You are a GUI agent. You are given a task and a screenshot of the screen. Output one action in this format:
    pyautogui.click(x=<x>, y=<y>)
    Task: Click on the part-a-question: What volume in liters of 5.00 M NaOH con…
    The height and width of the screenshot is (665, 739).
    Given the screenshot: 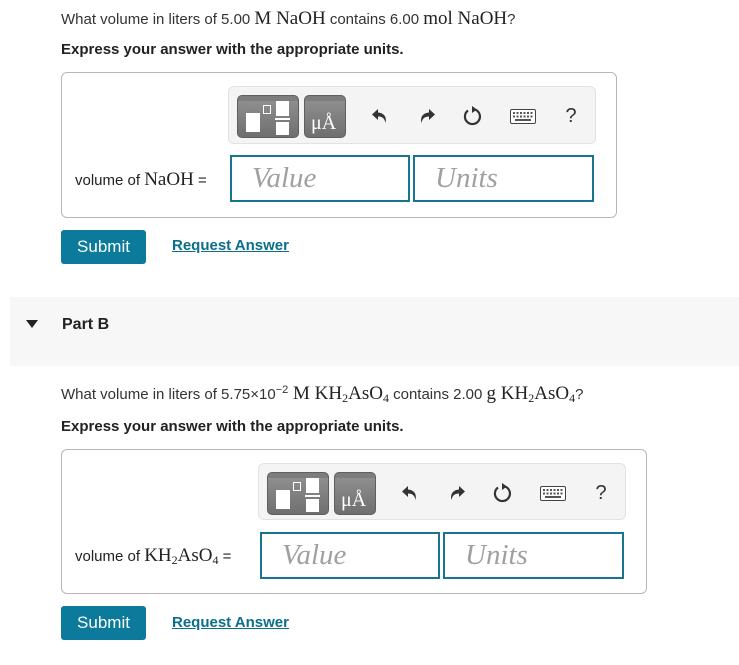 What is the action you would take?
    pyautogui.click(x=288, y=19)
    